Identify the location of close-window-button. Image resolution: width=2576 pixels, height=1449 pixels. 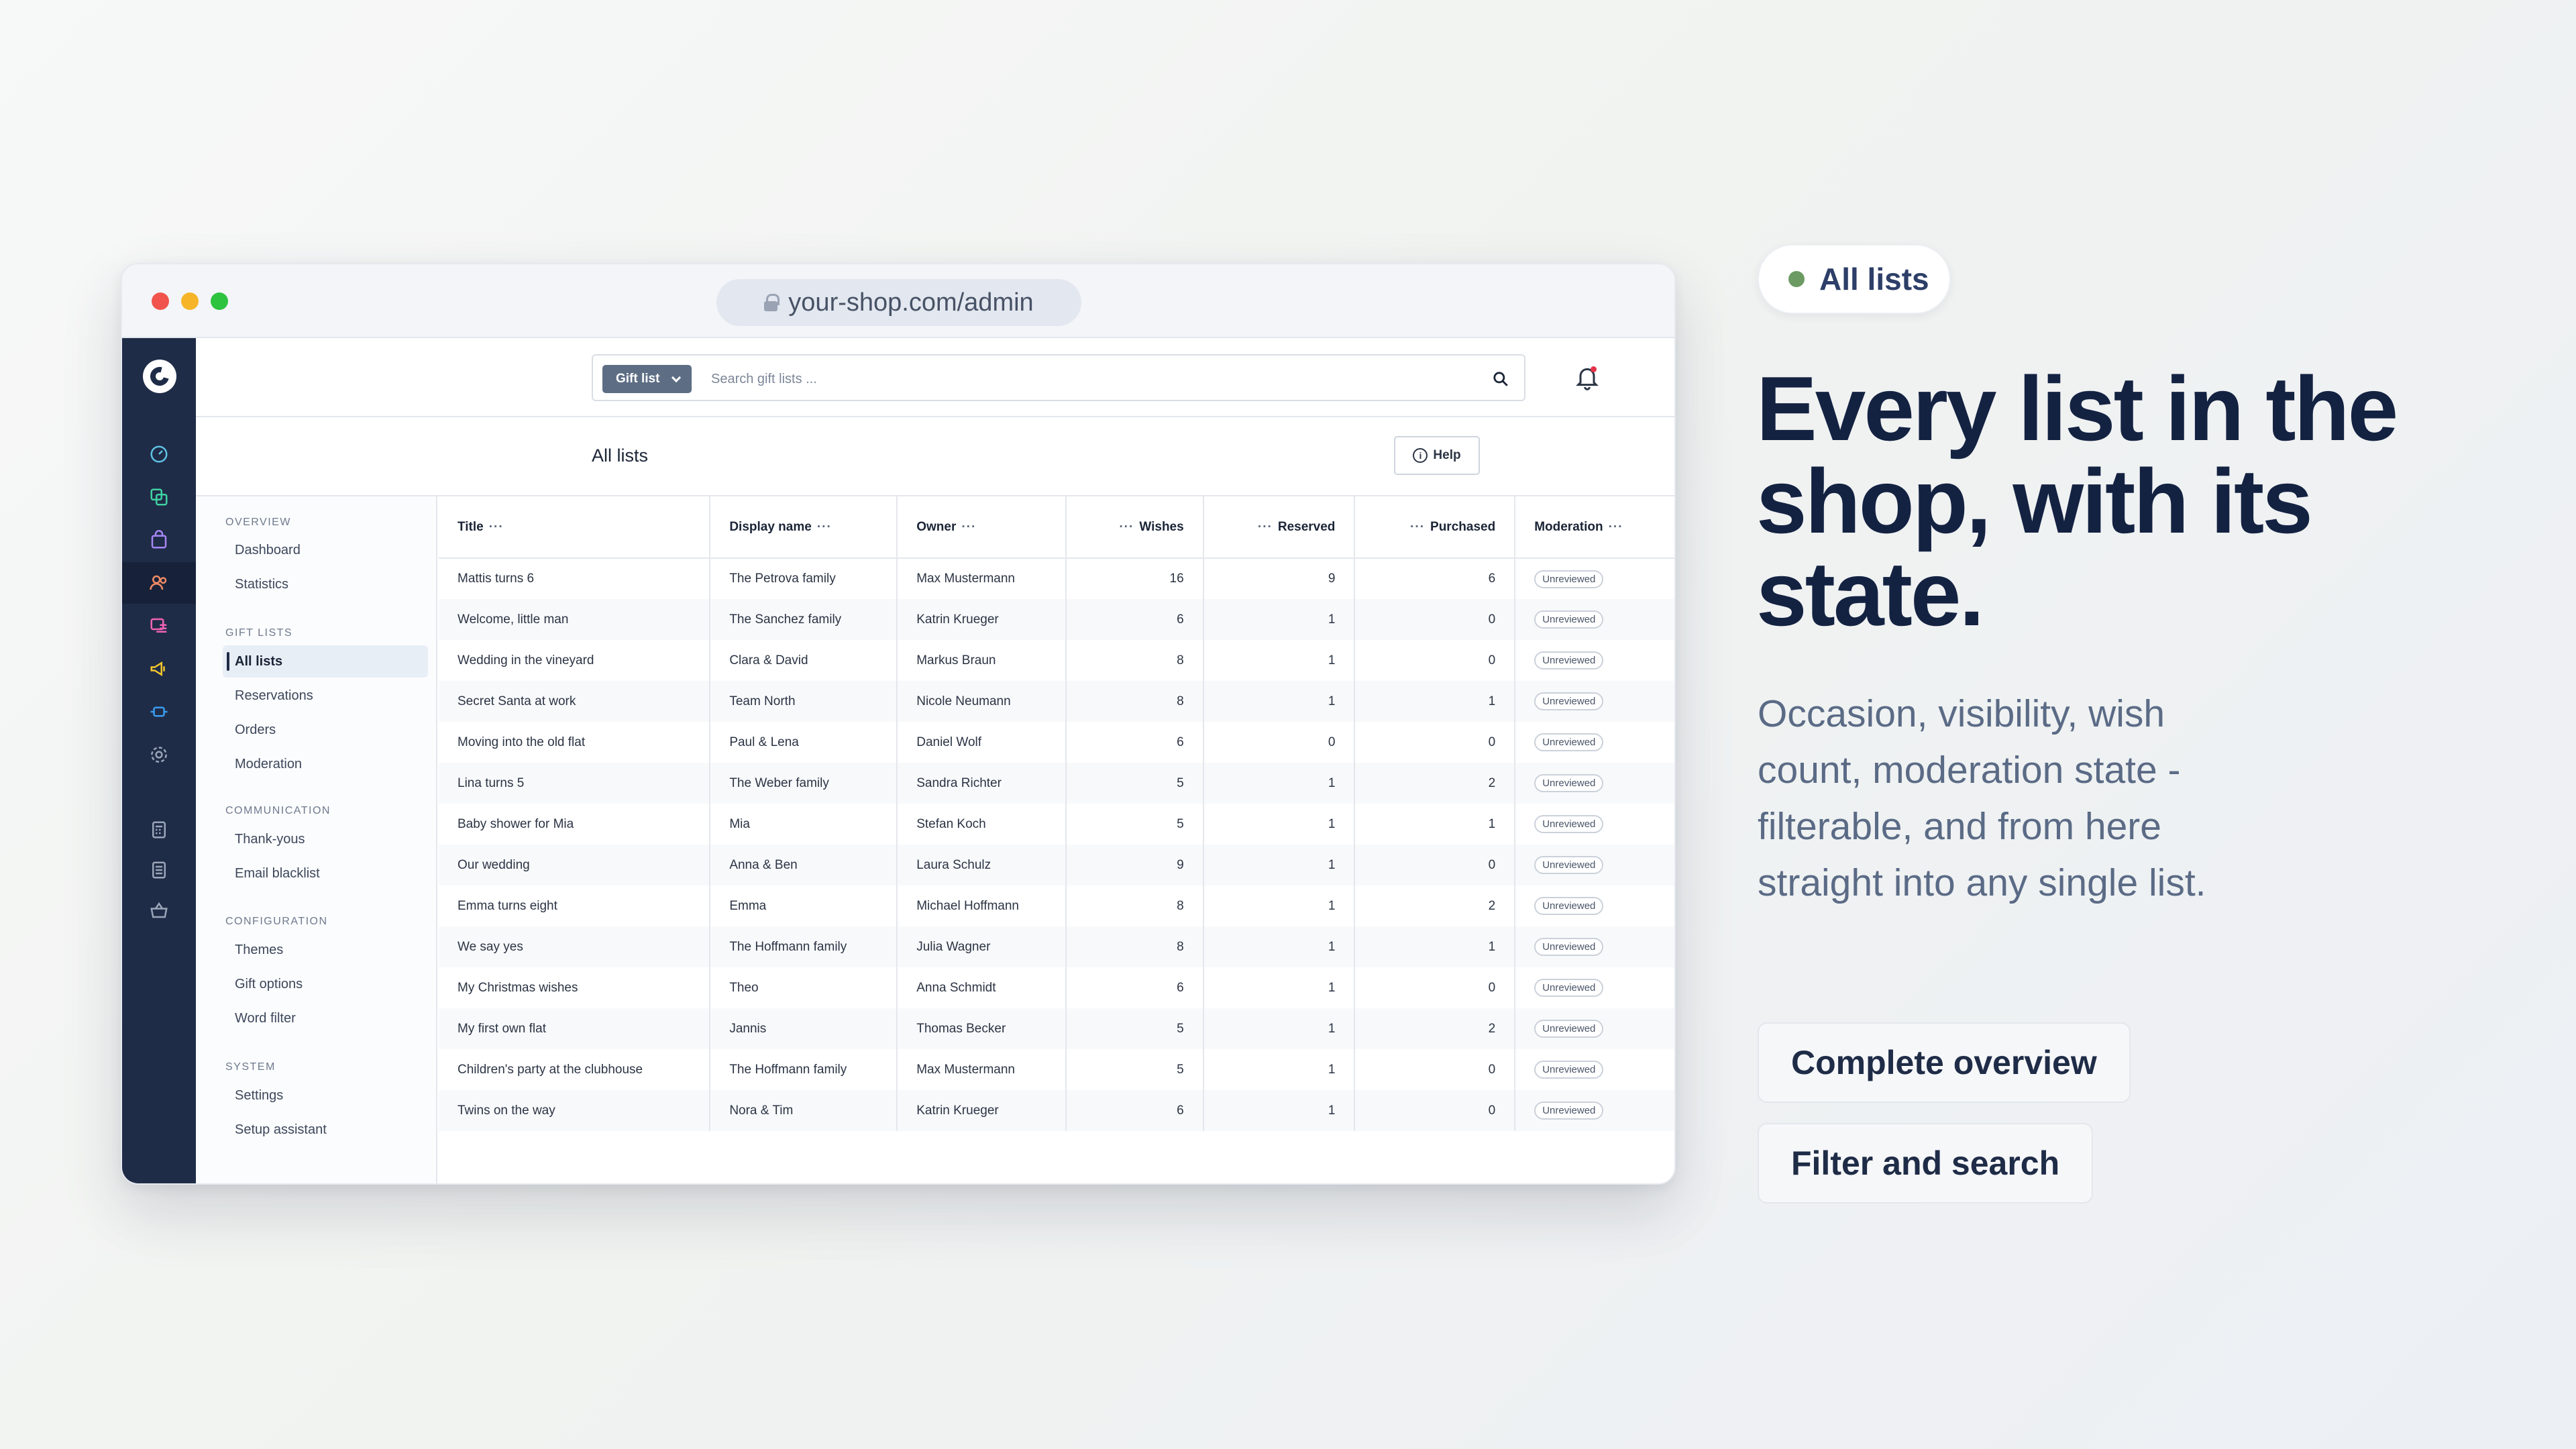
(160, 301).